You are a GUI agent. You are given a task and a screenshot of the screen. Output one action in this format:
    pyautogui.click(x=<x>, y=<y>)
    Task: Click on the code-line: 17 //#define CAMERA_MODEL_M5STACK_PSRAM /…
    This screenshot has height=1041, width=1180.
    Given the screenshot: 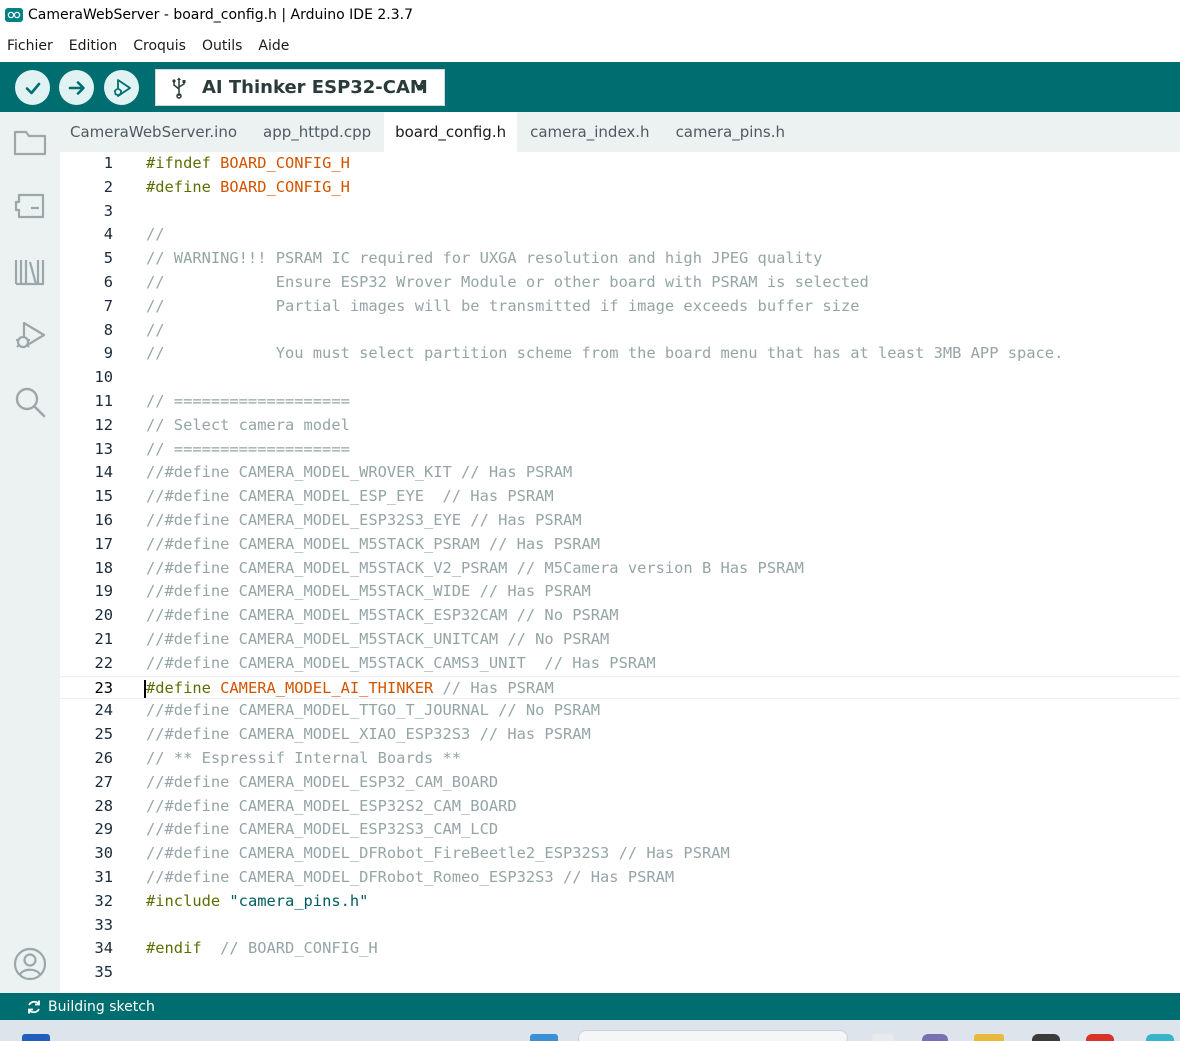 What is the action you would take?
    pyautogui.click(x=620, y=545)
    